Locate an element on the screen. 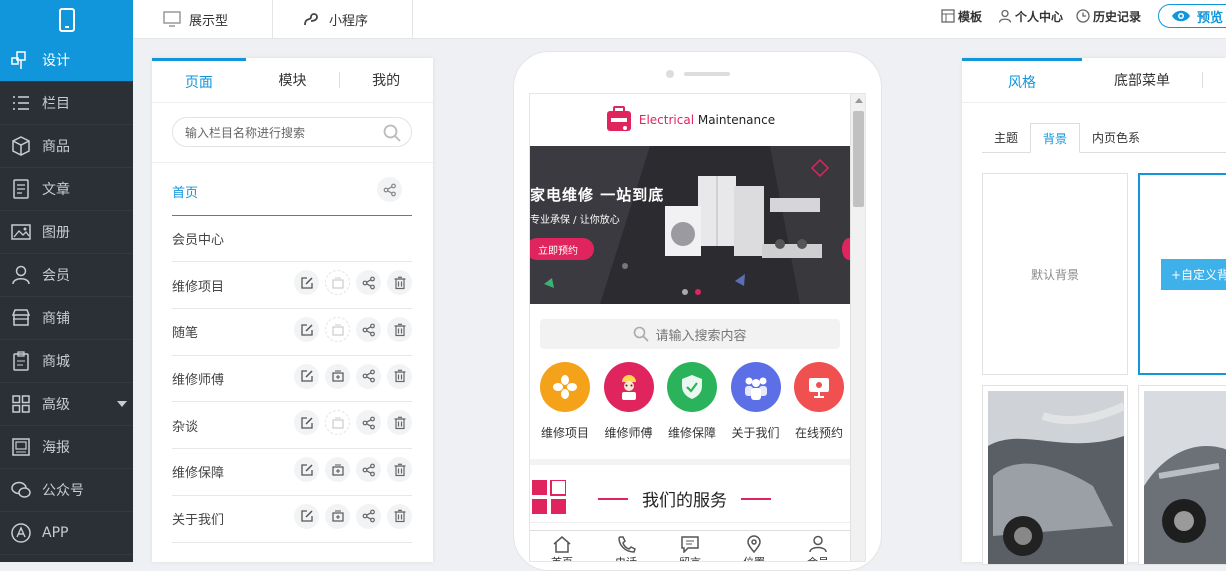  page-row-essay: 随笔 is located at coordinates (292, 332).